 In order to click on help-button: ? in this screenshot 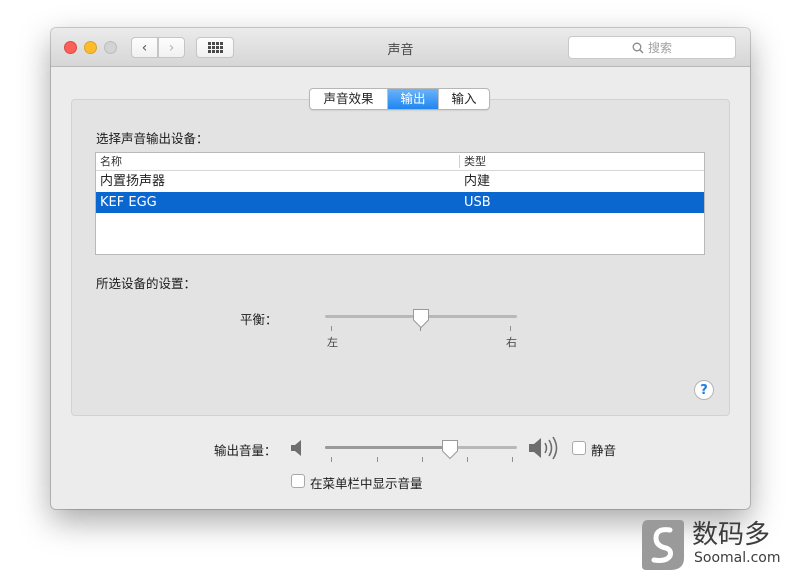, I will do `click(704, 390)`.